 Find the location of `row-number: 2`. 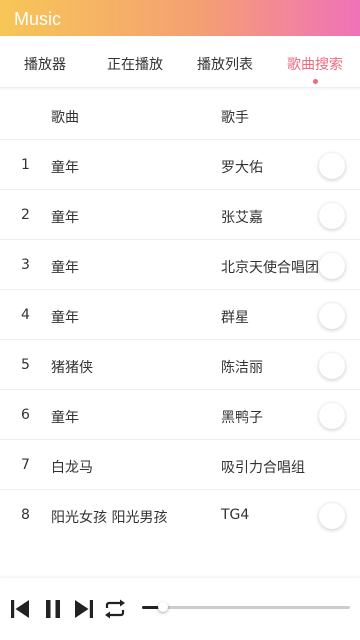

row-number: 2 is located at coordinates (25, 215).